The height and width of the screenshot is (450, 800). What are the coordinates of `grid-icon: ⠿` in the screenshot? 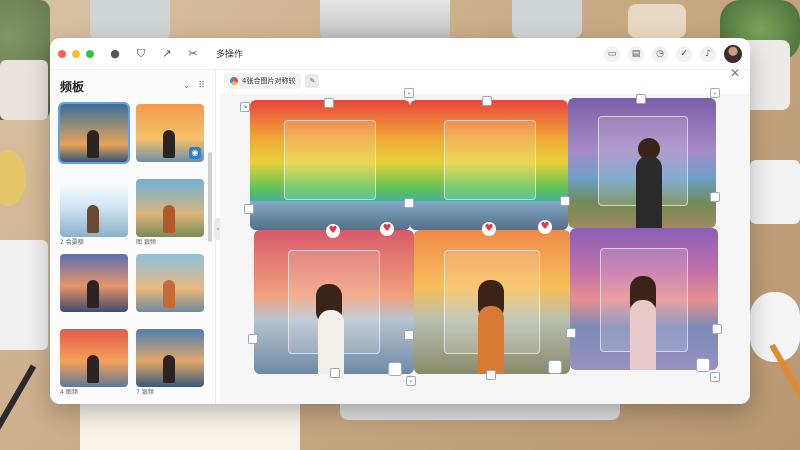 It's located at (201, 86).